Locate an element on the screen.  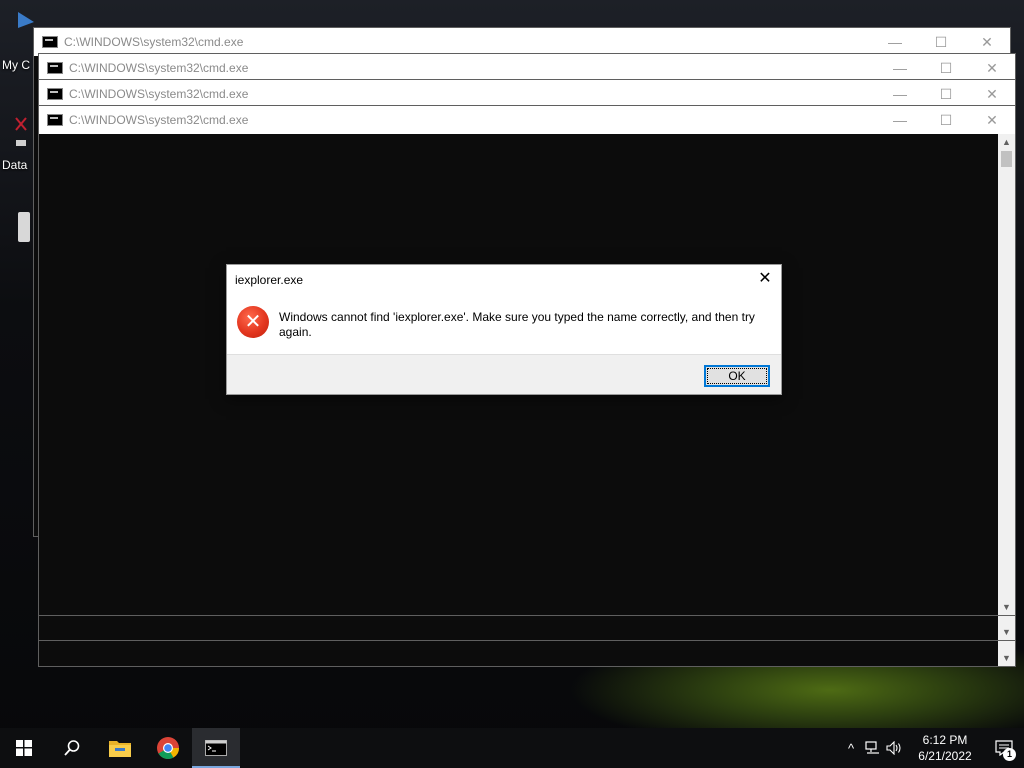
desktop-icon-my-computer: My C is located at coordinates (17, 44).